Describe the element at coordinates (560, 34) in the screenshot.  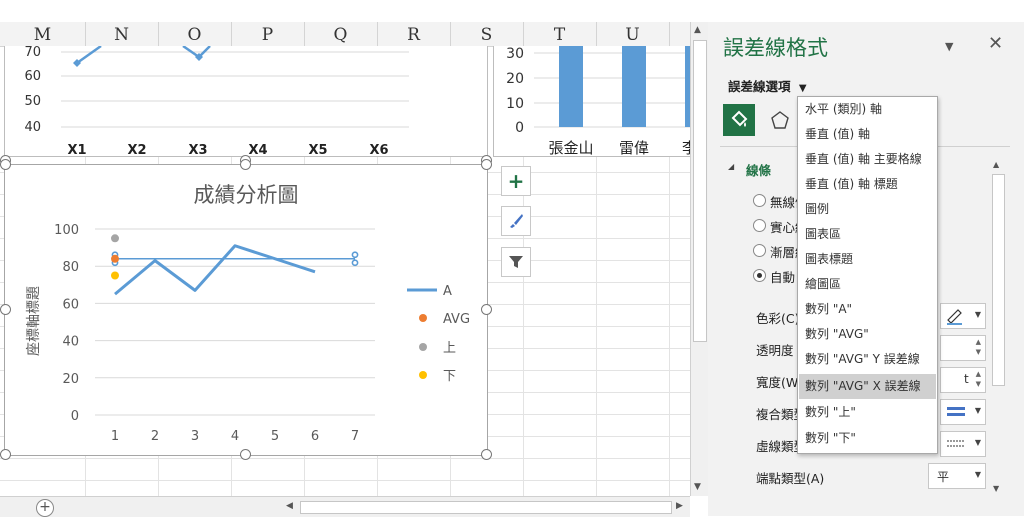
I see `column-header: T` at that location.